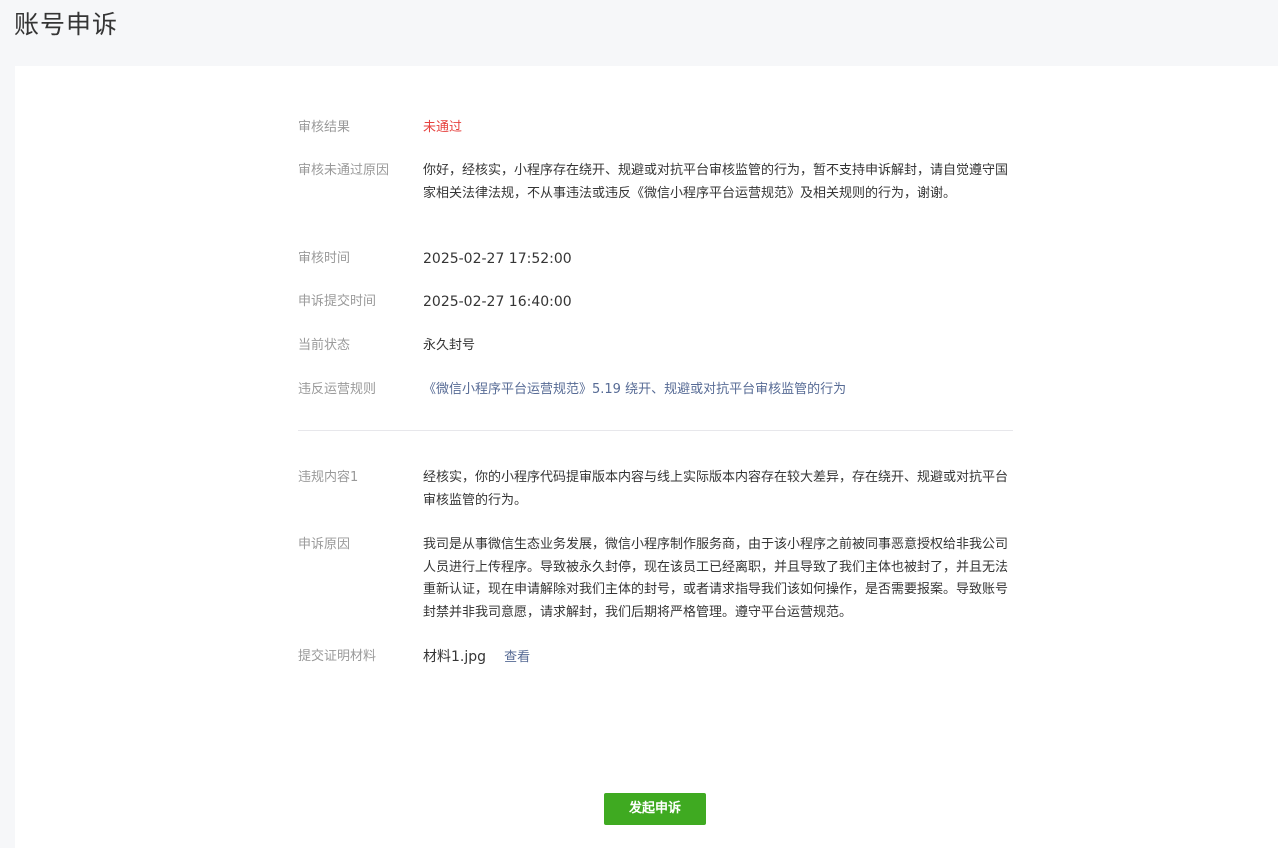  Describe the element at coordinates (66, 24) in the screenshot. I see `page-title: 账号申诉` at that location.